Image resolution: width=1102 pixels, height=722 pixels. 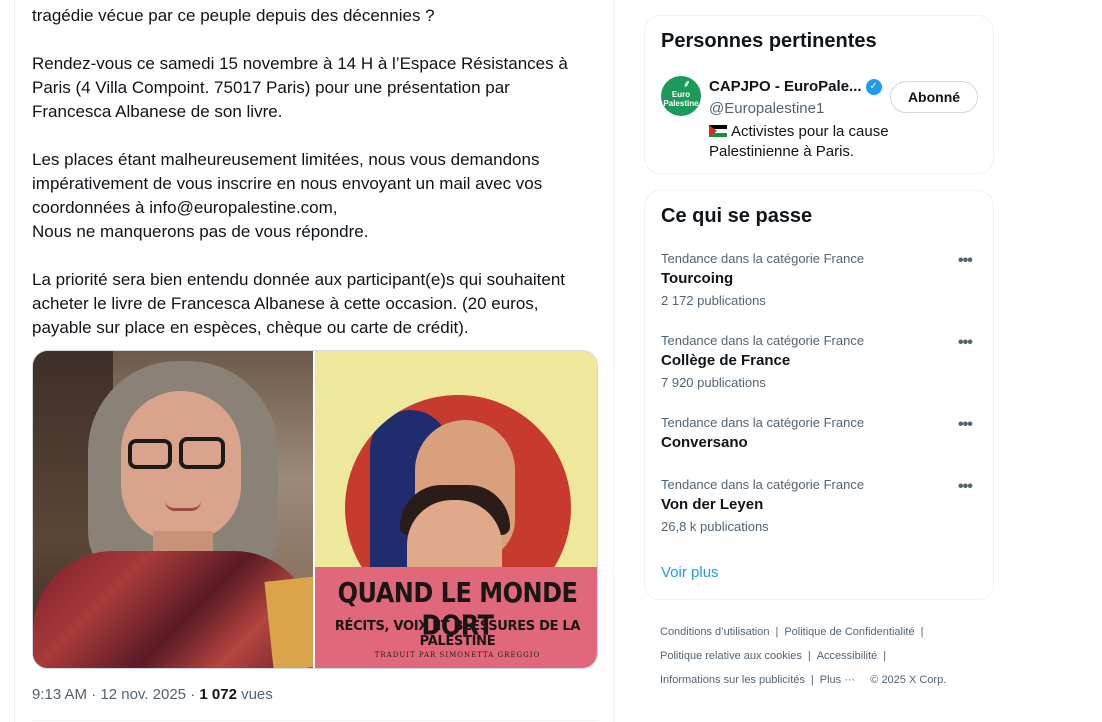 What do you see at coordinates (690, 572) in the screenshot?
I see `show-more-link: Voir plus` at bounding box center [690, 572].